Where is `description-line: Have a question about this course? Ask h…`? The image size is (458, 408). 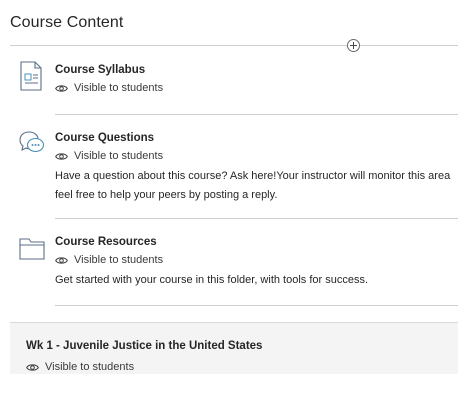
description-line: Have a question about this course? Ask h… is located at coordinates (253, 176).